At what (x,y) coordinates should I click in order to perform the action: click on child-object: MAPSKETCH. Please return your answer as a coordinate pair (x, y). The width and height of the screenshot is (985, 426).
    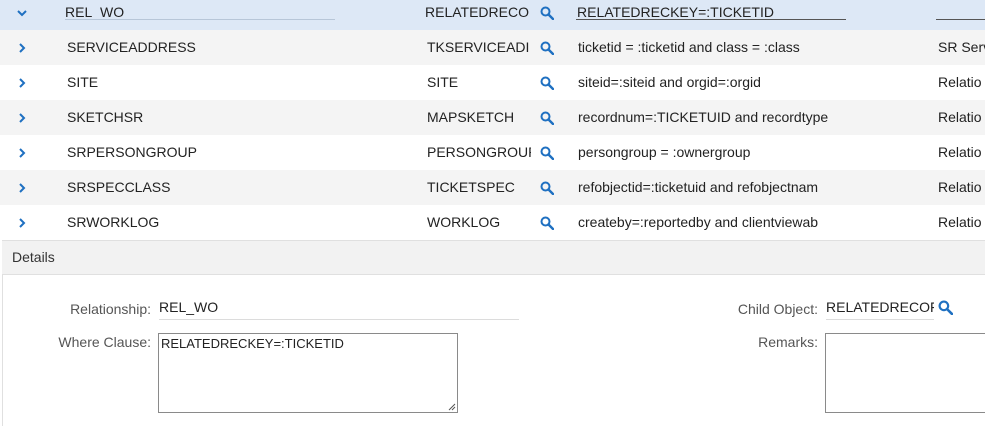
    Looking at the image, I should click on (471, 117).